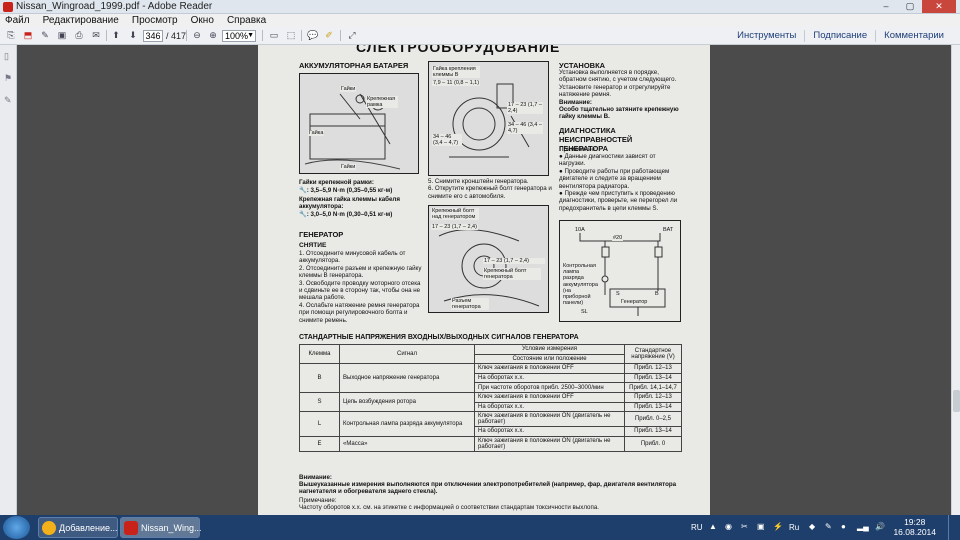 The height and width of the screenshot is (540, 960). What do you see at coordinates (955, 280) in the screenshot?
I see `vertical-scrollbar` at bounding box center [955, 280].